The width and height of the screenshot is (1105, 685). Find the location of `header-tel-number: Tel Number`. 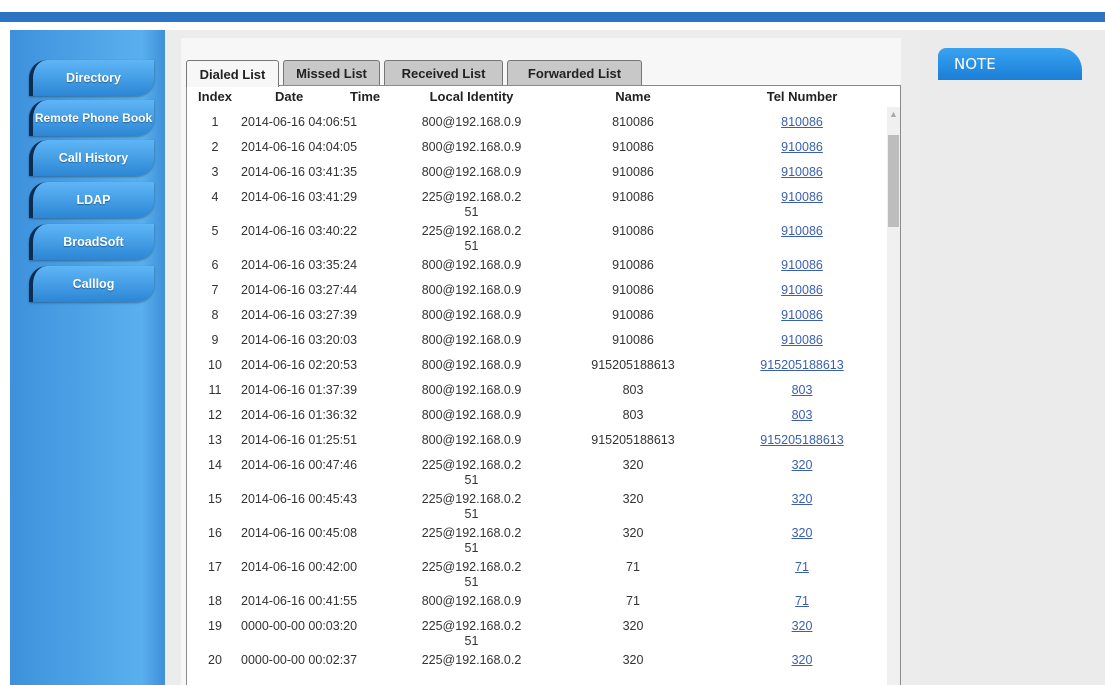

header-tel-number: Tel Number is located at coordinates (802, 96).